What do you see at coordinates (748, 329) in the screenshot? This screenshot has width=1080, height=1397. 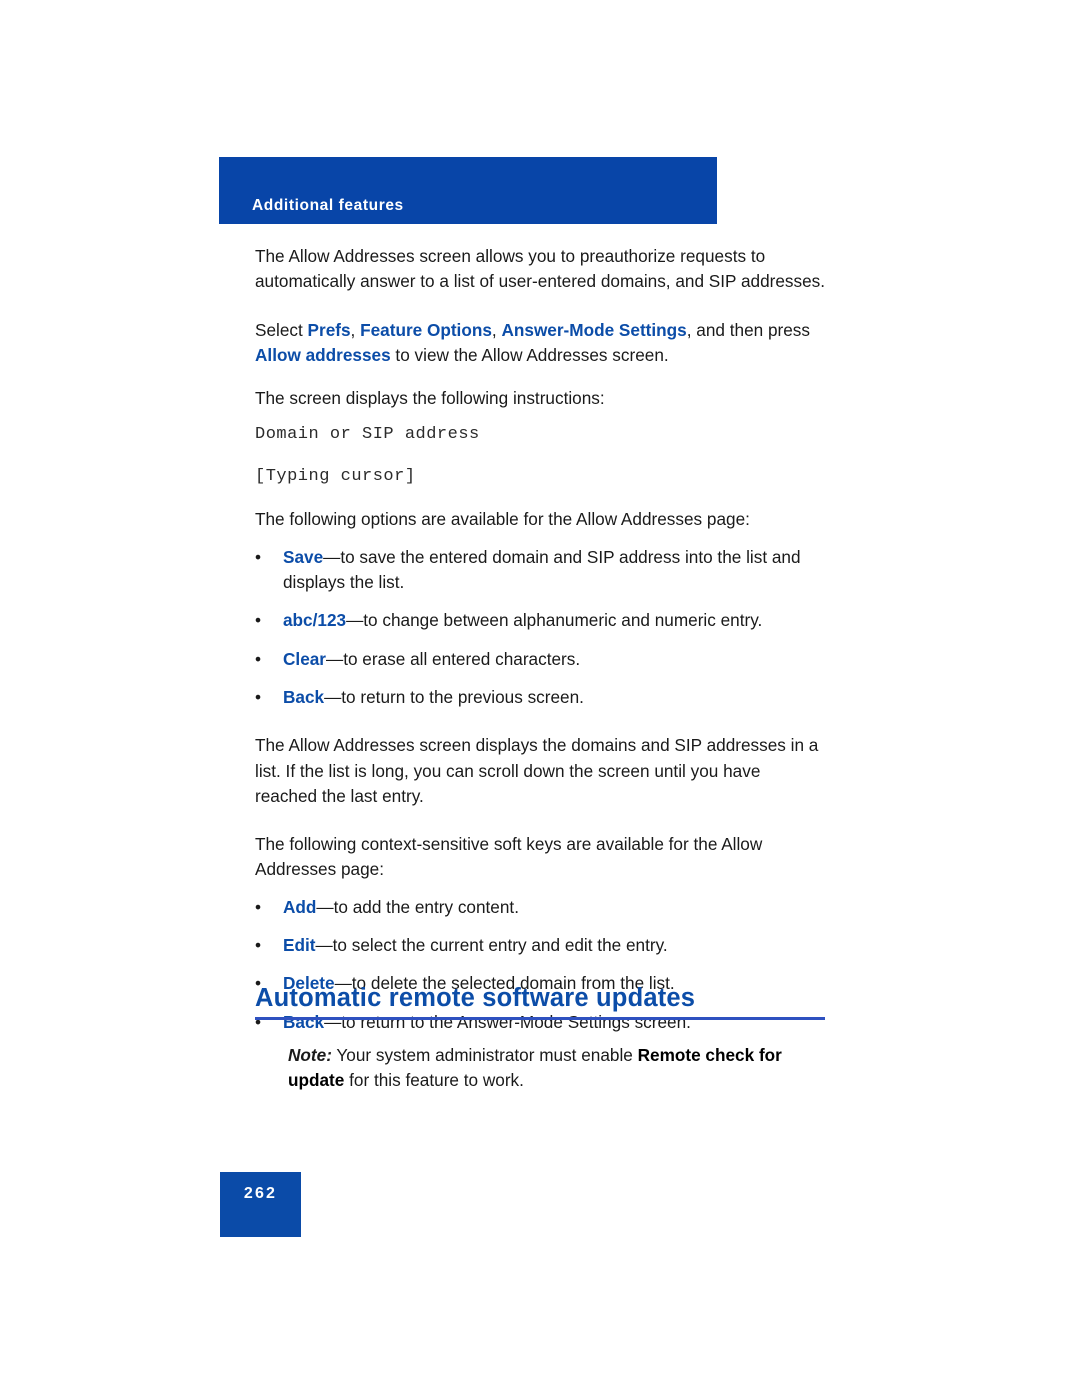 I see `nav-middle: , and then press` at bounding box center [748, 329].